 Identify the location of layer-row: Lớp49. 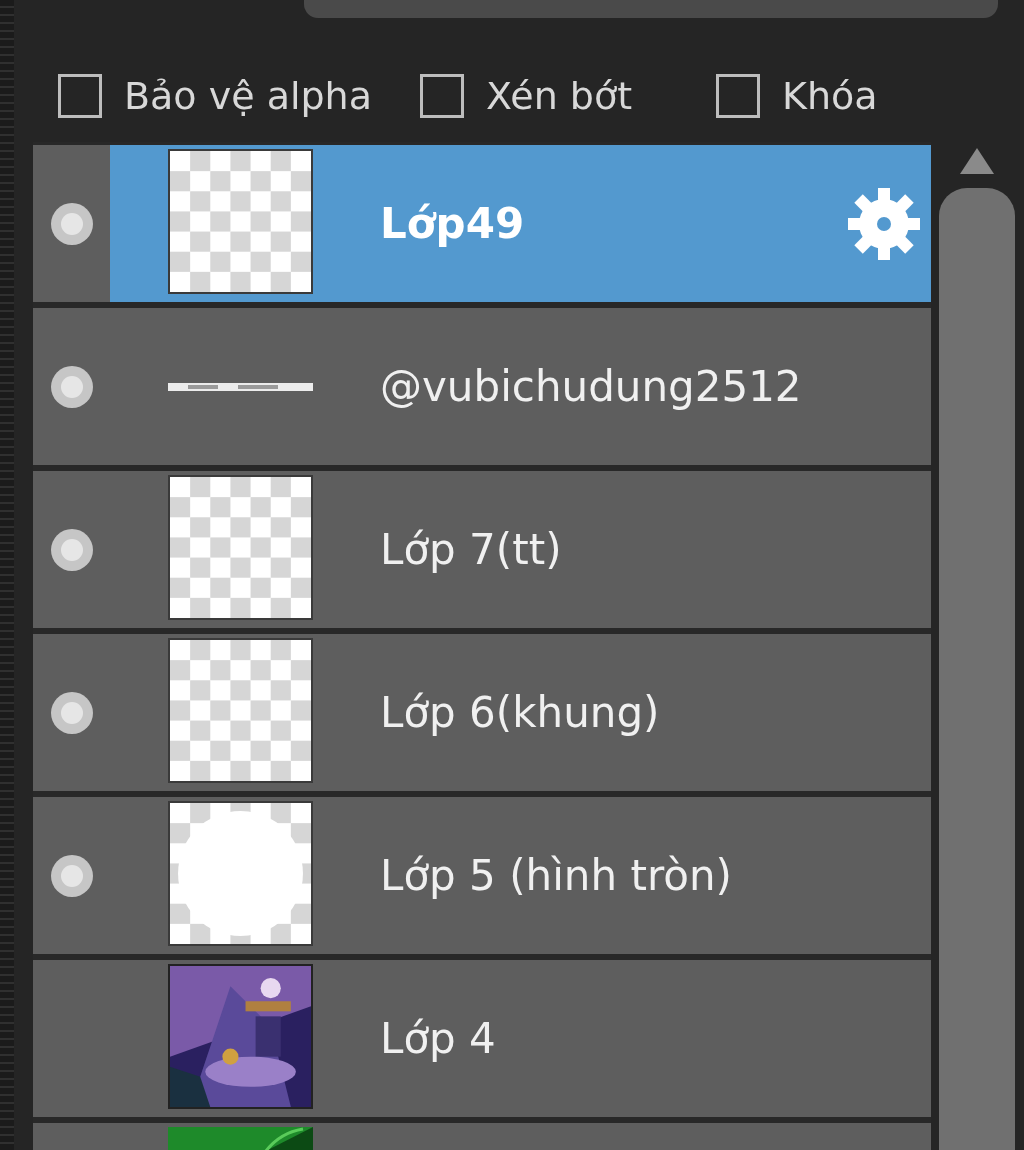
(520, 223).